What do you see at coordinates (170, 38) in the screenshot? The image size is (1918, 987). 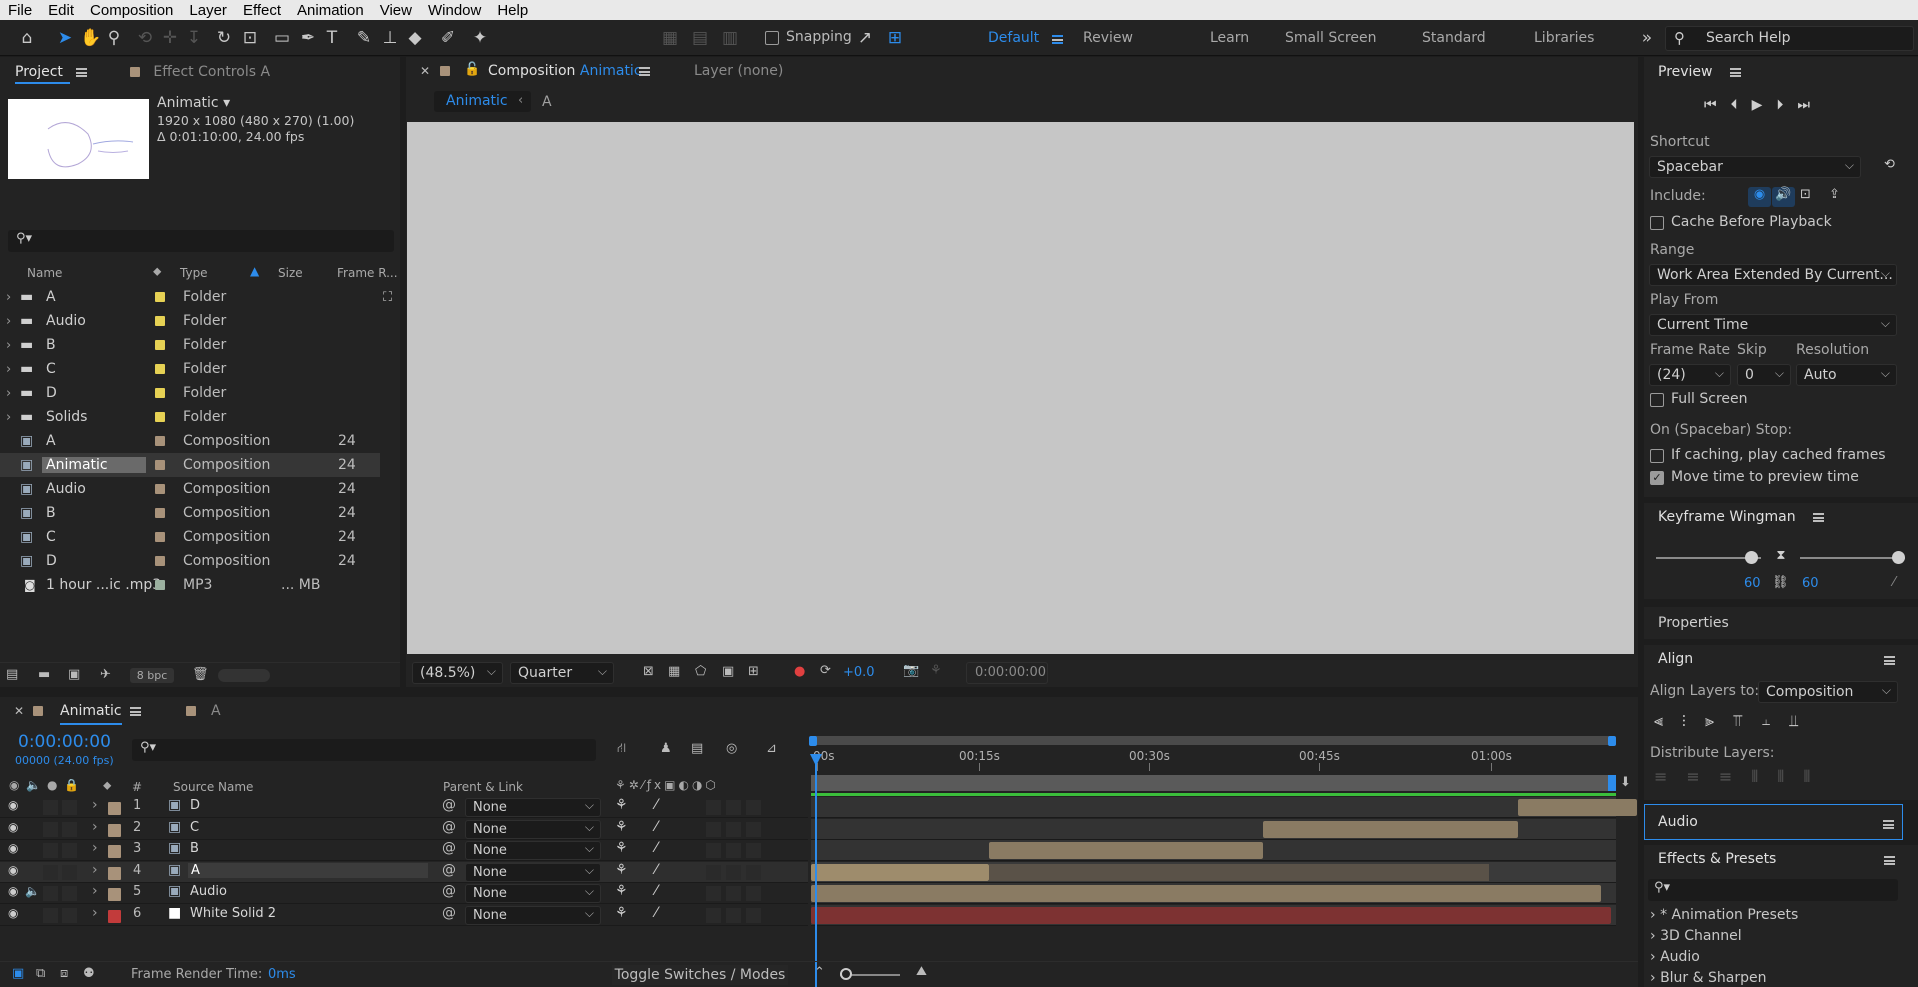 I see `pan-tool-icon: ✛` at bounding box center [170, 38].